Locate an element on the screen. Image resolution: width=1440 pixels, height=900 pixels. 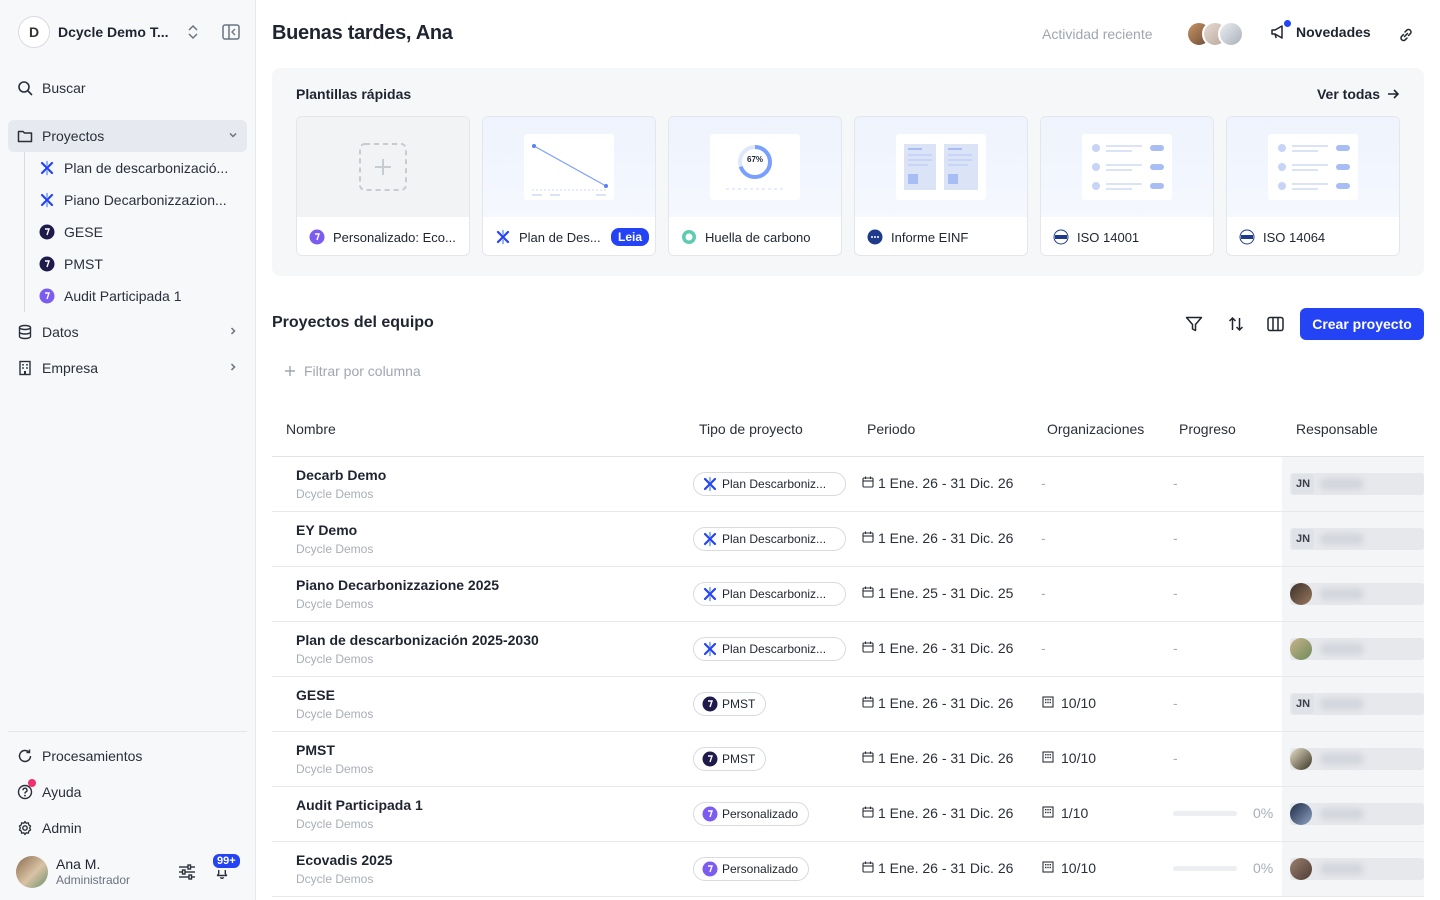
leia-badge: Leia is located at coordinates (629, 237).